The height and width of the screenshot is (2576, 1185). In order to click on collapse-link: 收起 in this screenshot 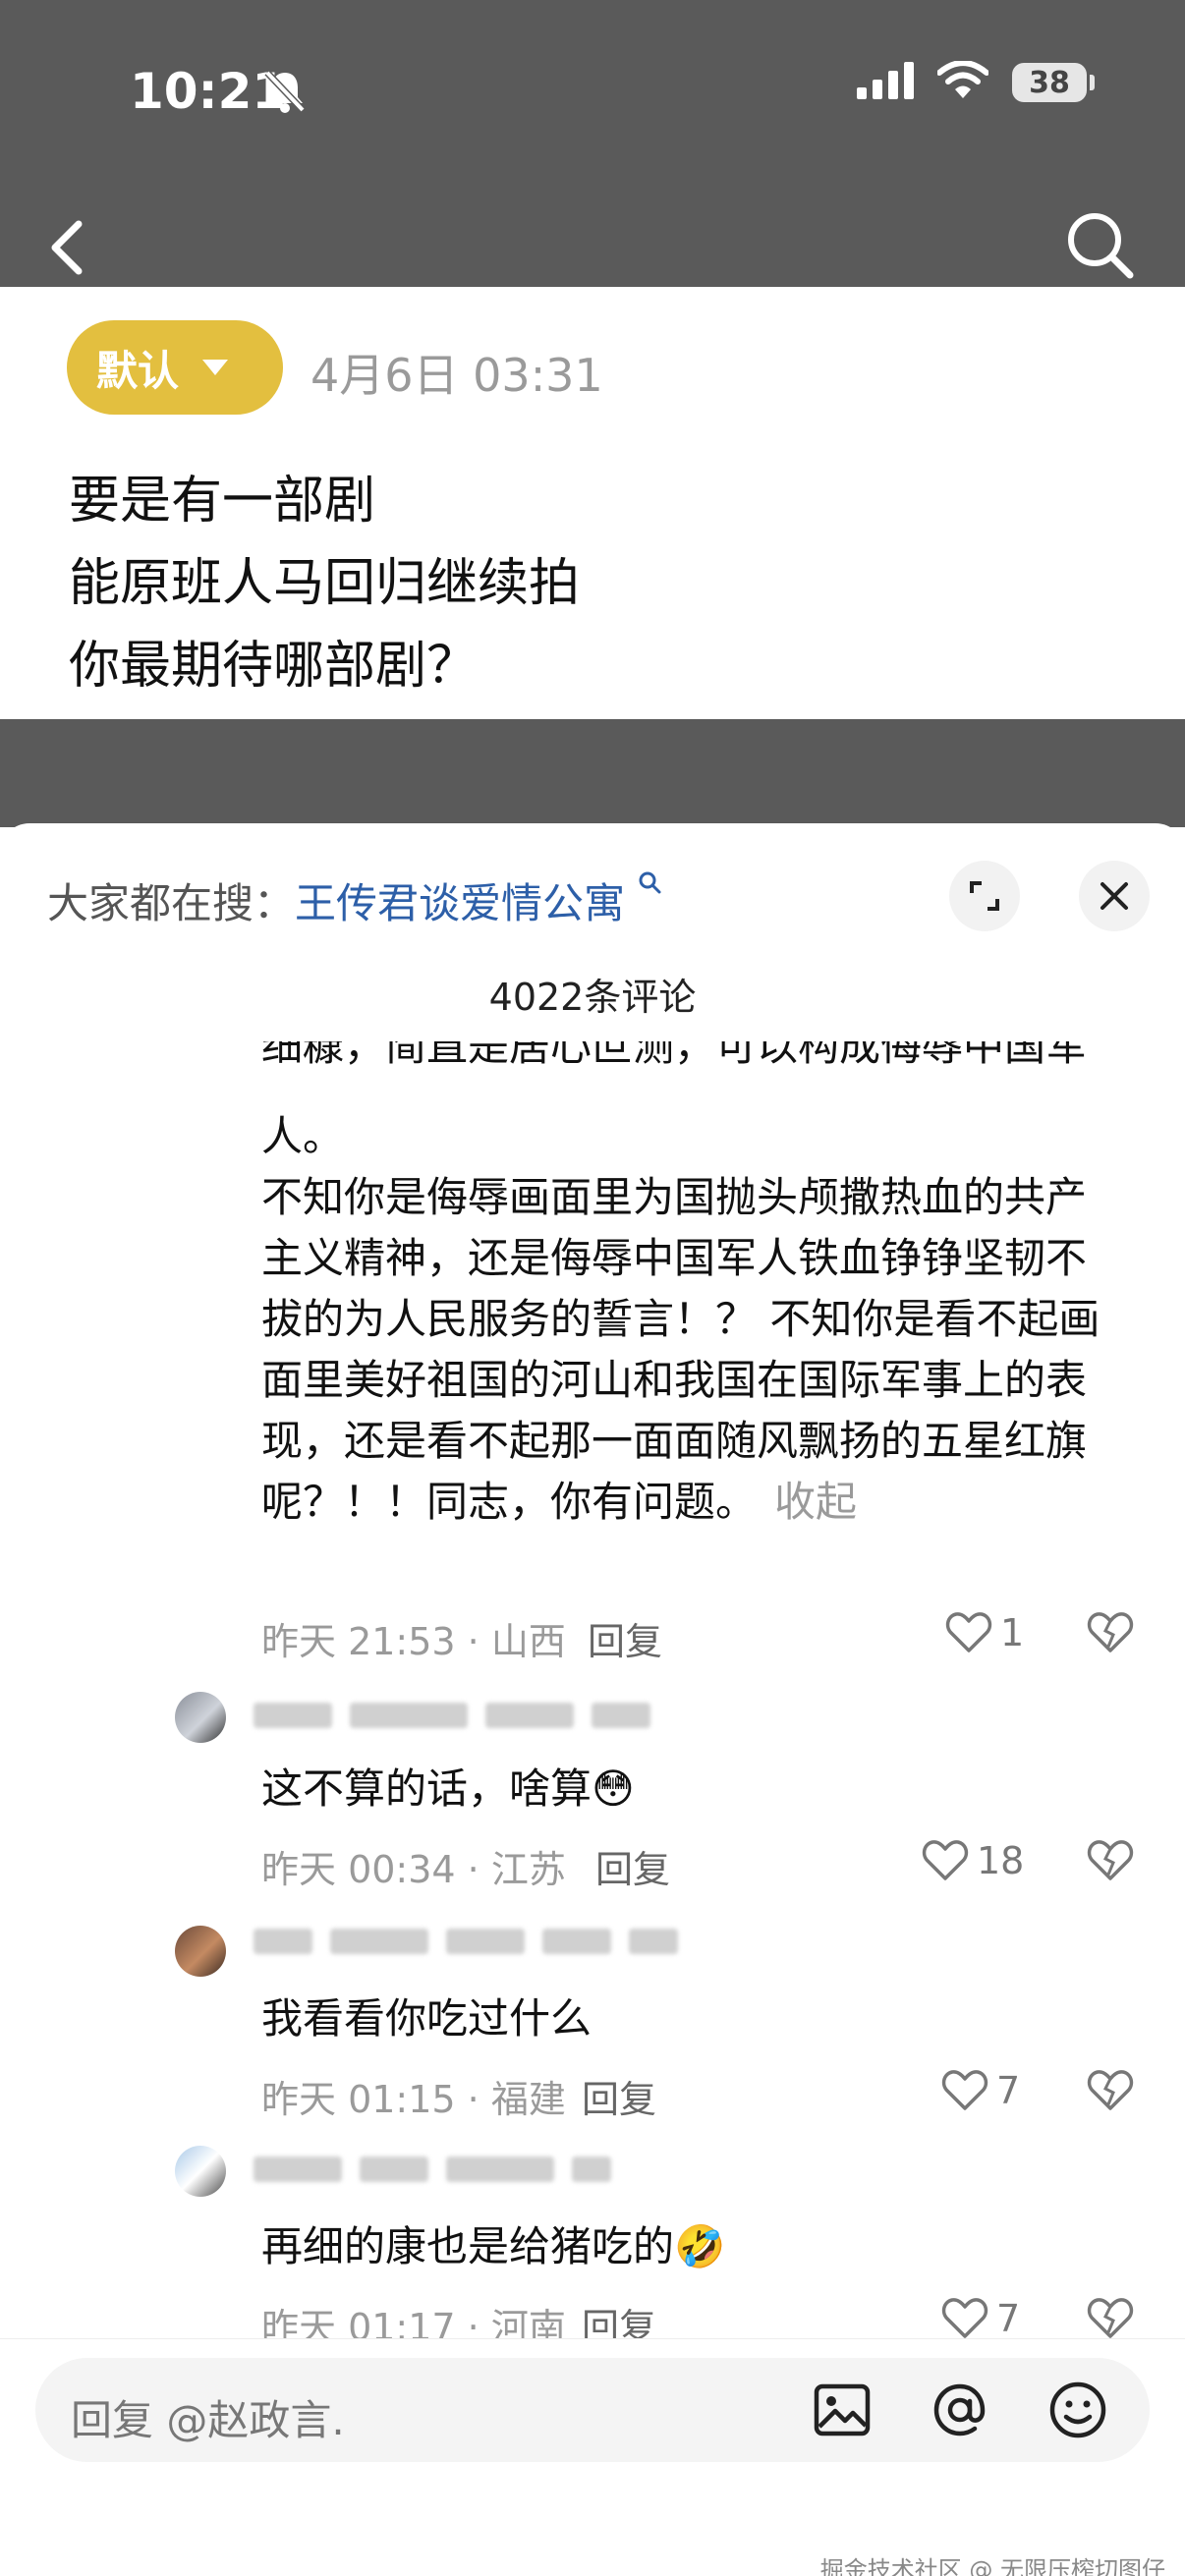, I will do `click(816, 1502)`.